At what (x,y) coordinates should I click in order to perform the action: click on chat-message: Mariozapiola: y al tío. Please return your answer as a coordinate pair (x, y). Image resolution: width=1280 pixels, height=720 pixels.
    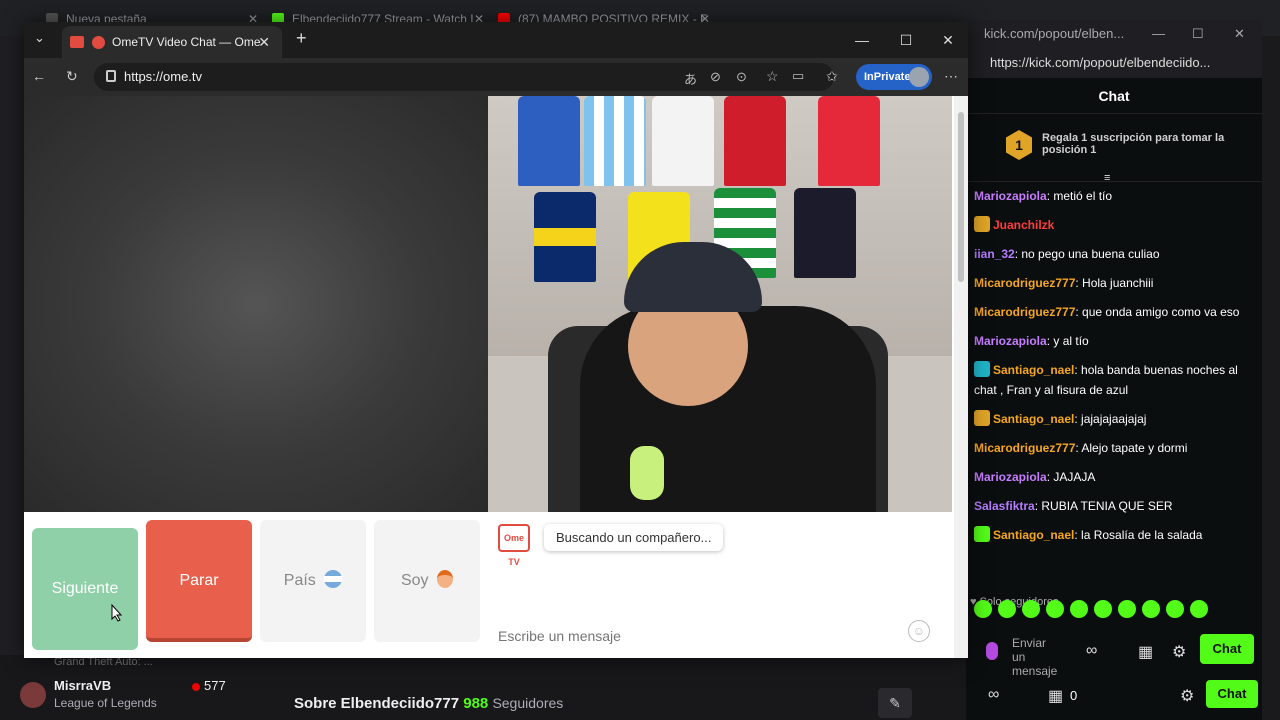
    Looking at the image, I should click on (1116, 341).